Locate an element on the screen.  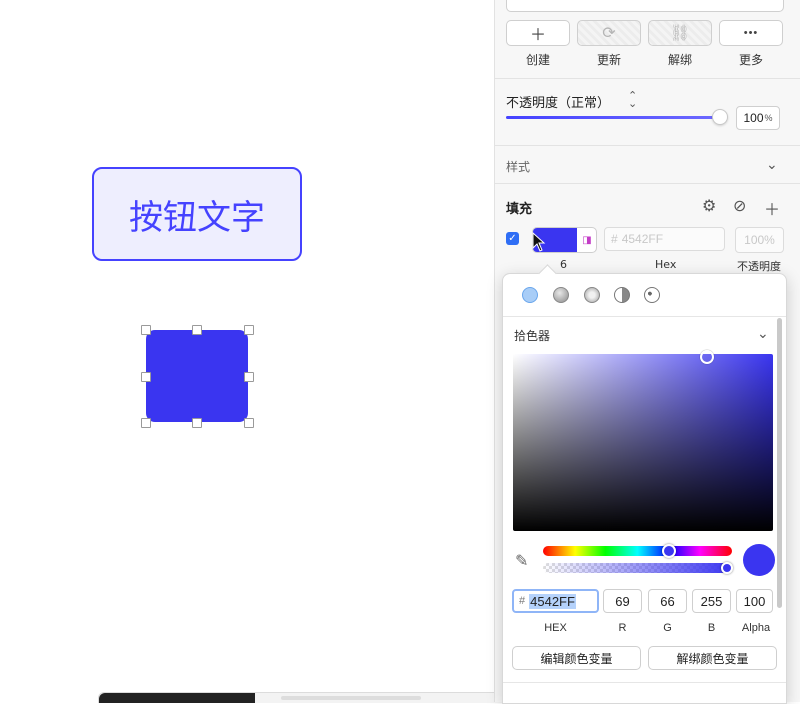
scrollbar is located at coordinates (779, 463).